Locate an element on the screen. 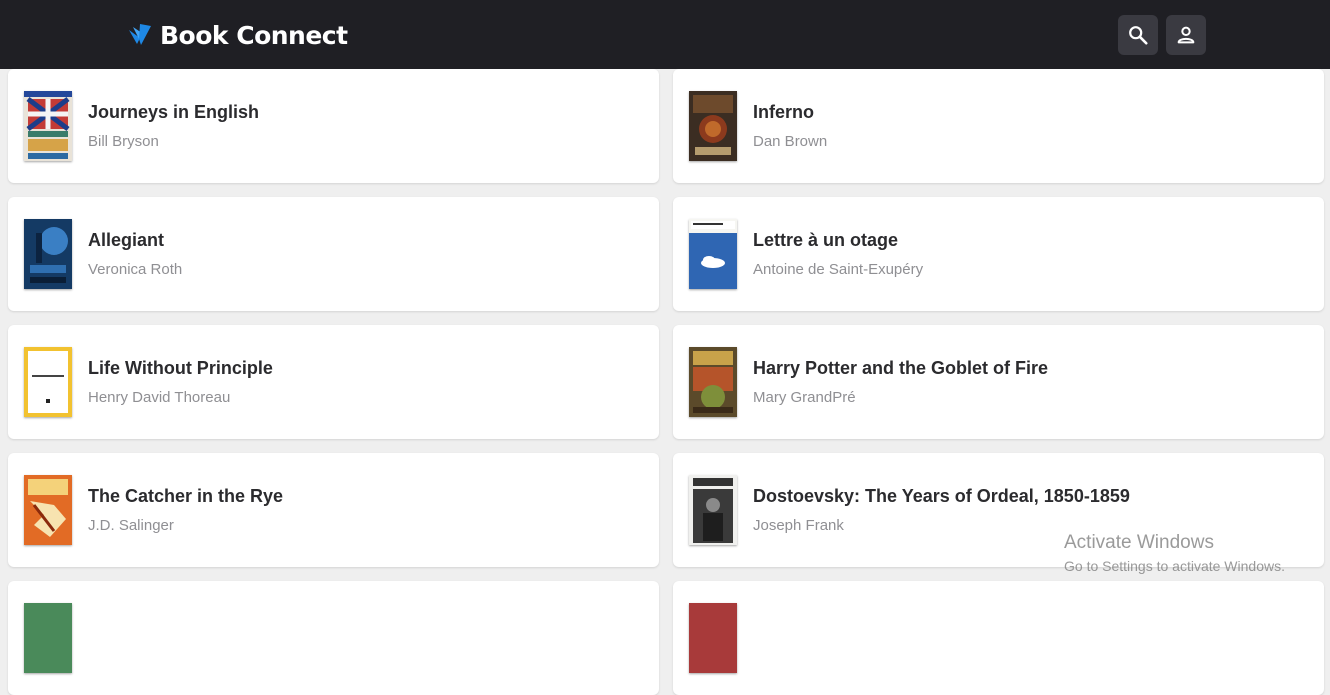  watermark-title: Activate Windows is located at coordinates (1139, 542).